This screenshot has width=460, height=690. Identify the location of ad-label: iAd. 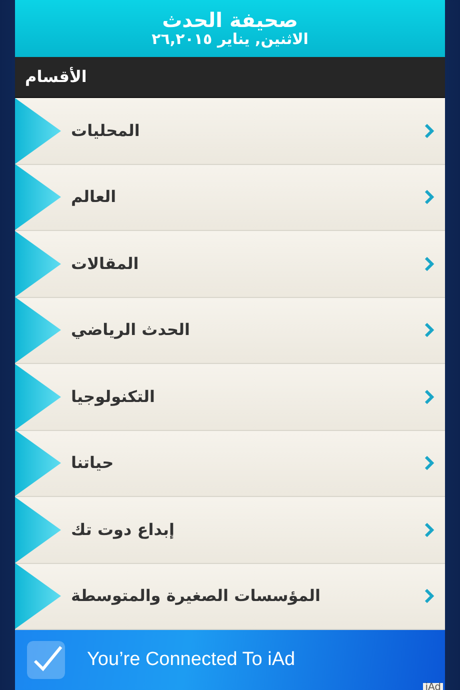
(433, 686).